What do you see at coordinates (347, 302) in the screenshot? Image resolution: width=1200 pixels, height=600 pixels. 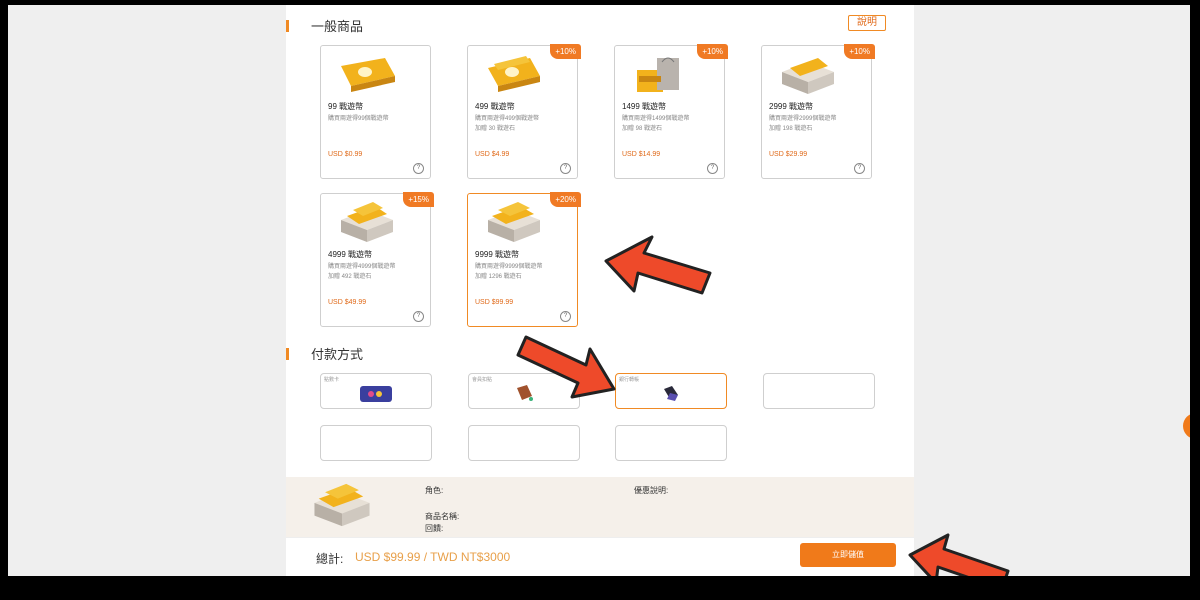 I see `product-price: USD $49.99` at bounding box center [347, 302].